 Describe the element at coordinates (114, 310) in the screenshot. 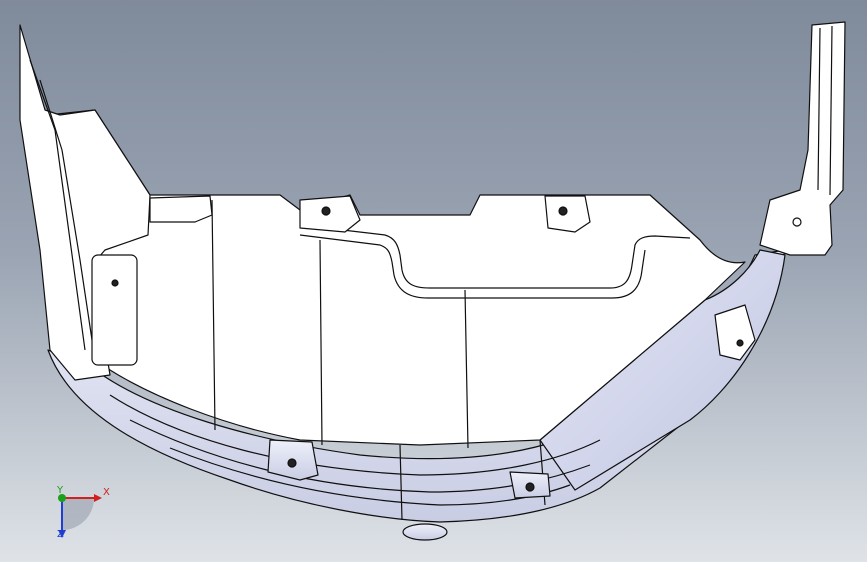

I see `left-pocket` at that location.